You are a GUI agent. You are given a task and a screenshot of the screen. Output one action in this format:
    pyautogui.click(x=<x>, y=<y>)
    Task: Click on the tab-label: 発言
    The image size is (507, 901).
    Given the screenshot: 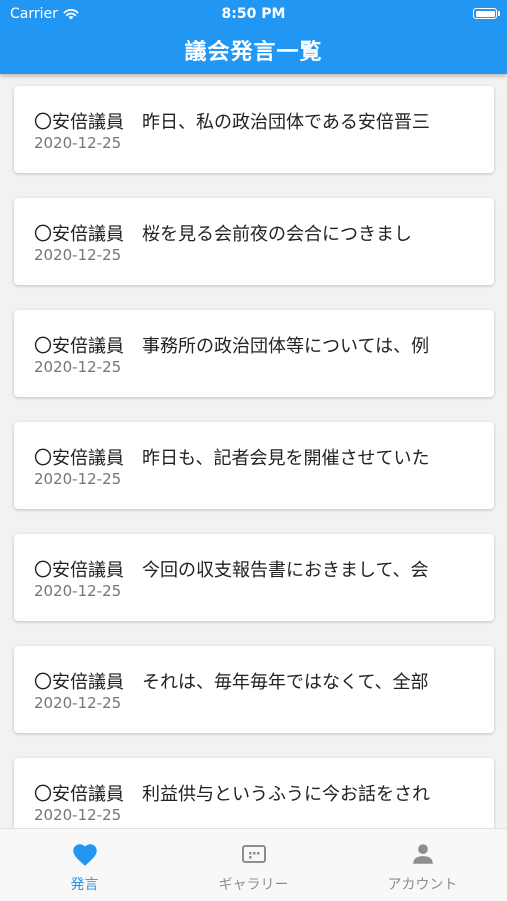 What is the action you would take?
    pyautogui.click(x=84, y=885)
    